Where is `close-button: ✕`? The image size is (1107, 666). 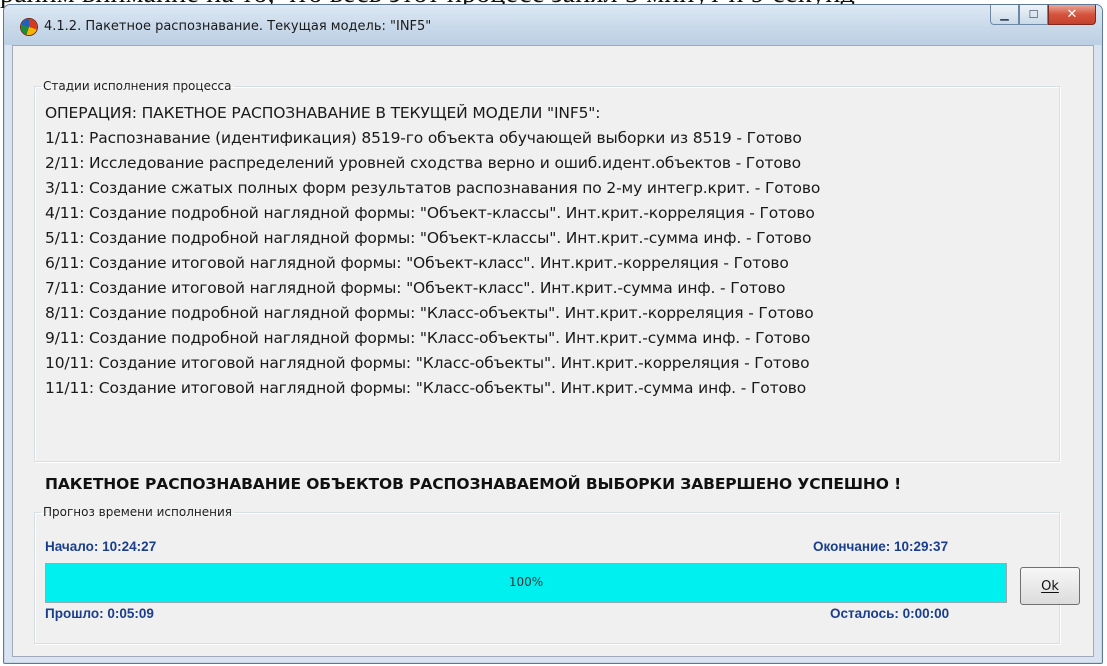 close-button: ✕ is located at coordinates (1072, 15).